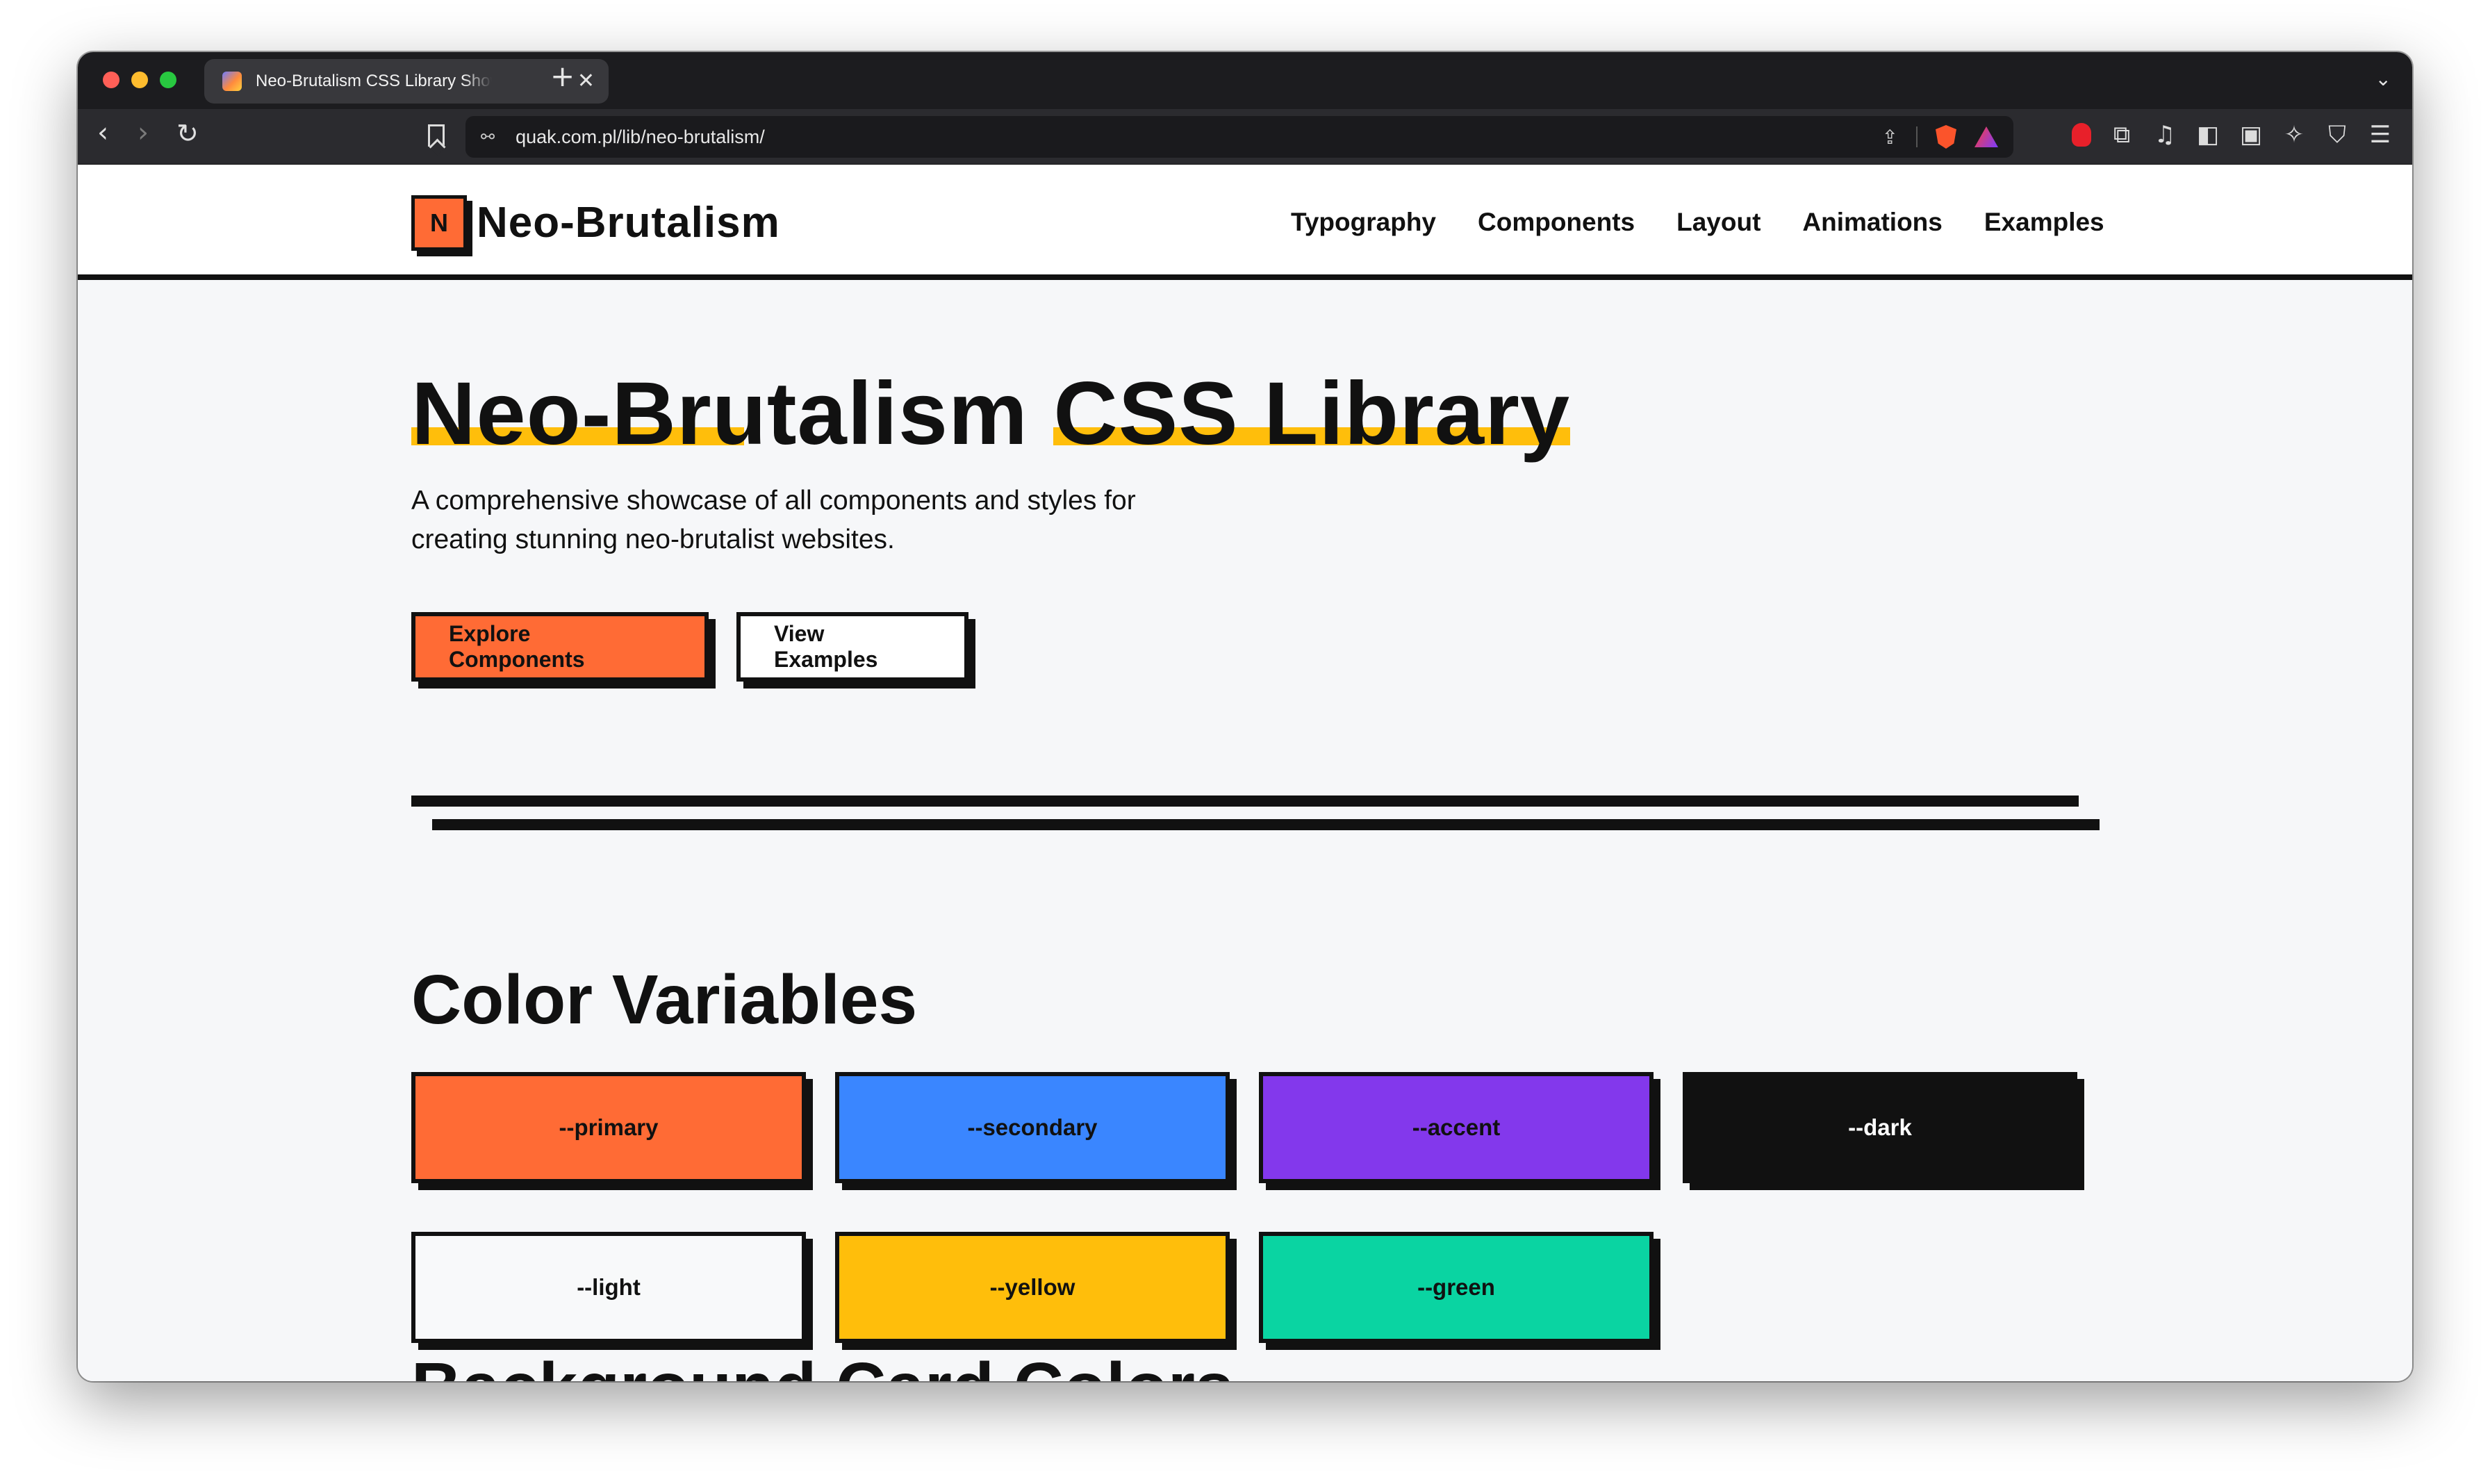  What do you see at coordinates (1872, 223) in the screenshot?
I see `nav-animations: Animations` at bounding box center [1872, 223].